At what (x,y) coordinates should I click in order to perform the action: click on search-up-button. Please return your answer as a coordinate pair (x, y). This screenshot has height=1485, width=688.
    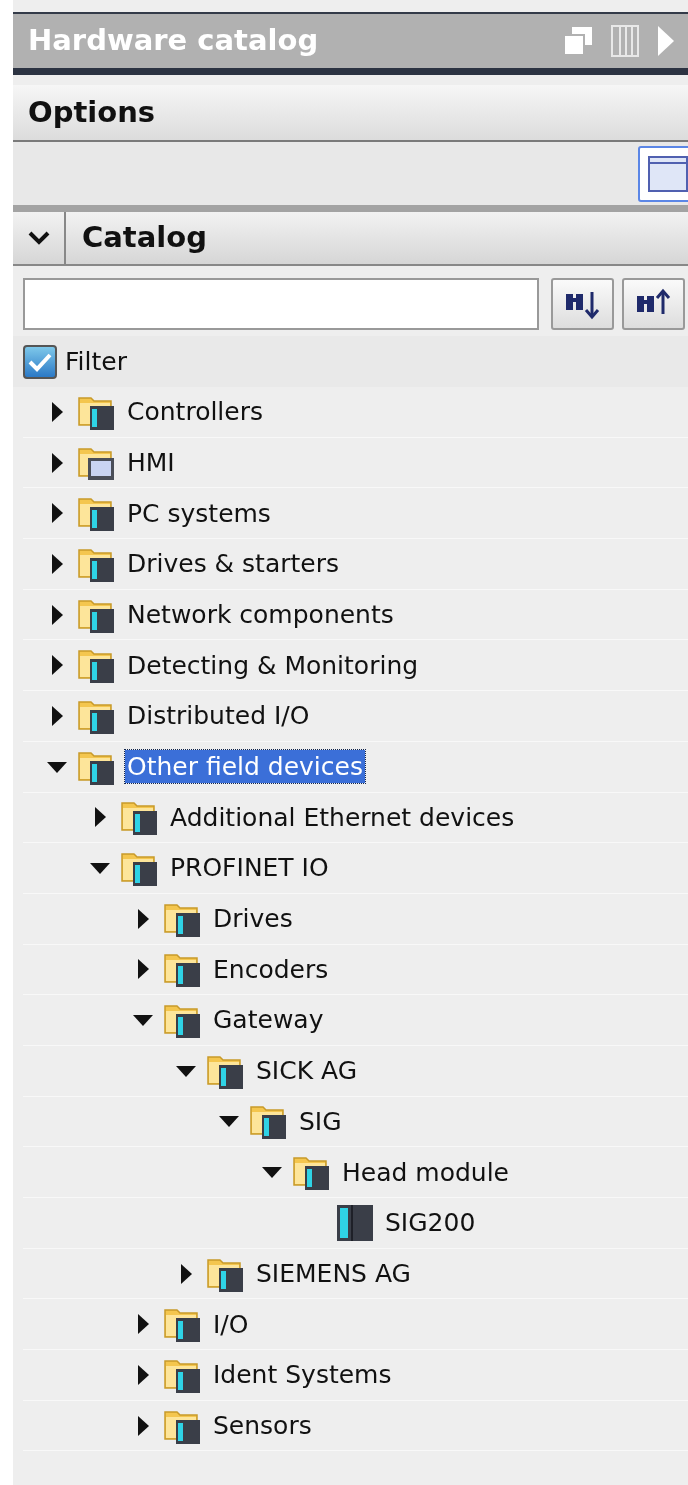
    Looking at the image, I should click on (653, 304).